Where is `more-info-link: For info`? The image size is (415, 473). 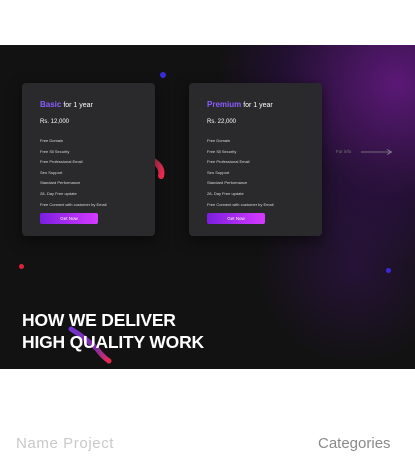
more-info-link: For info is located at coordinates (343, 151).